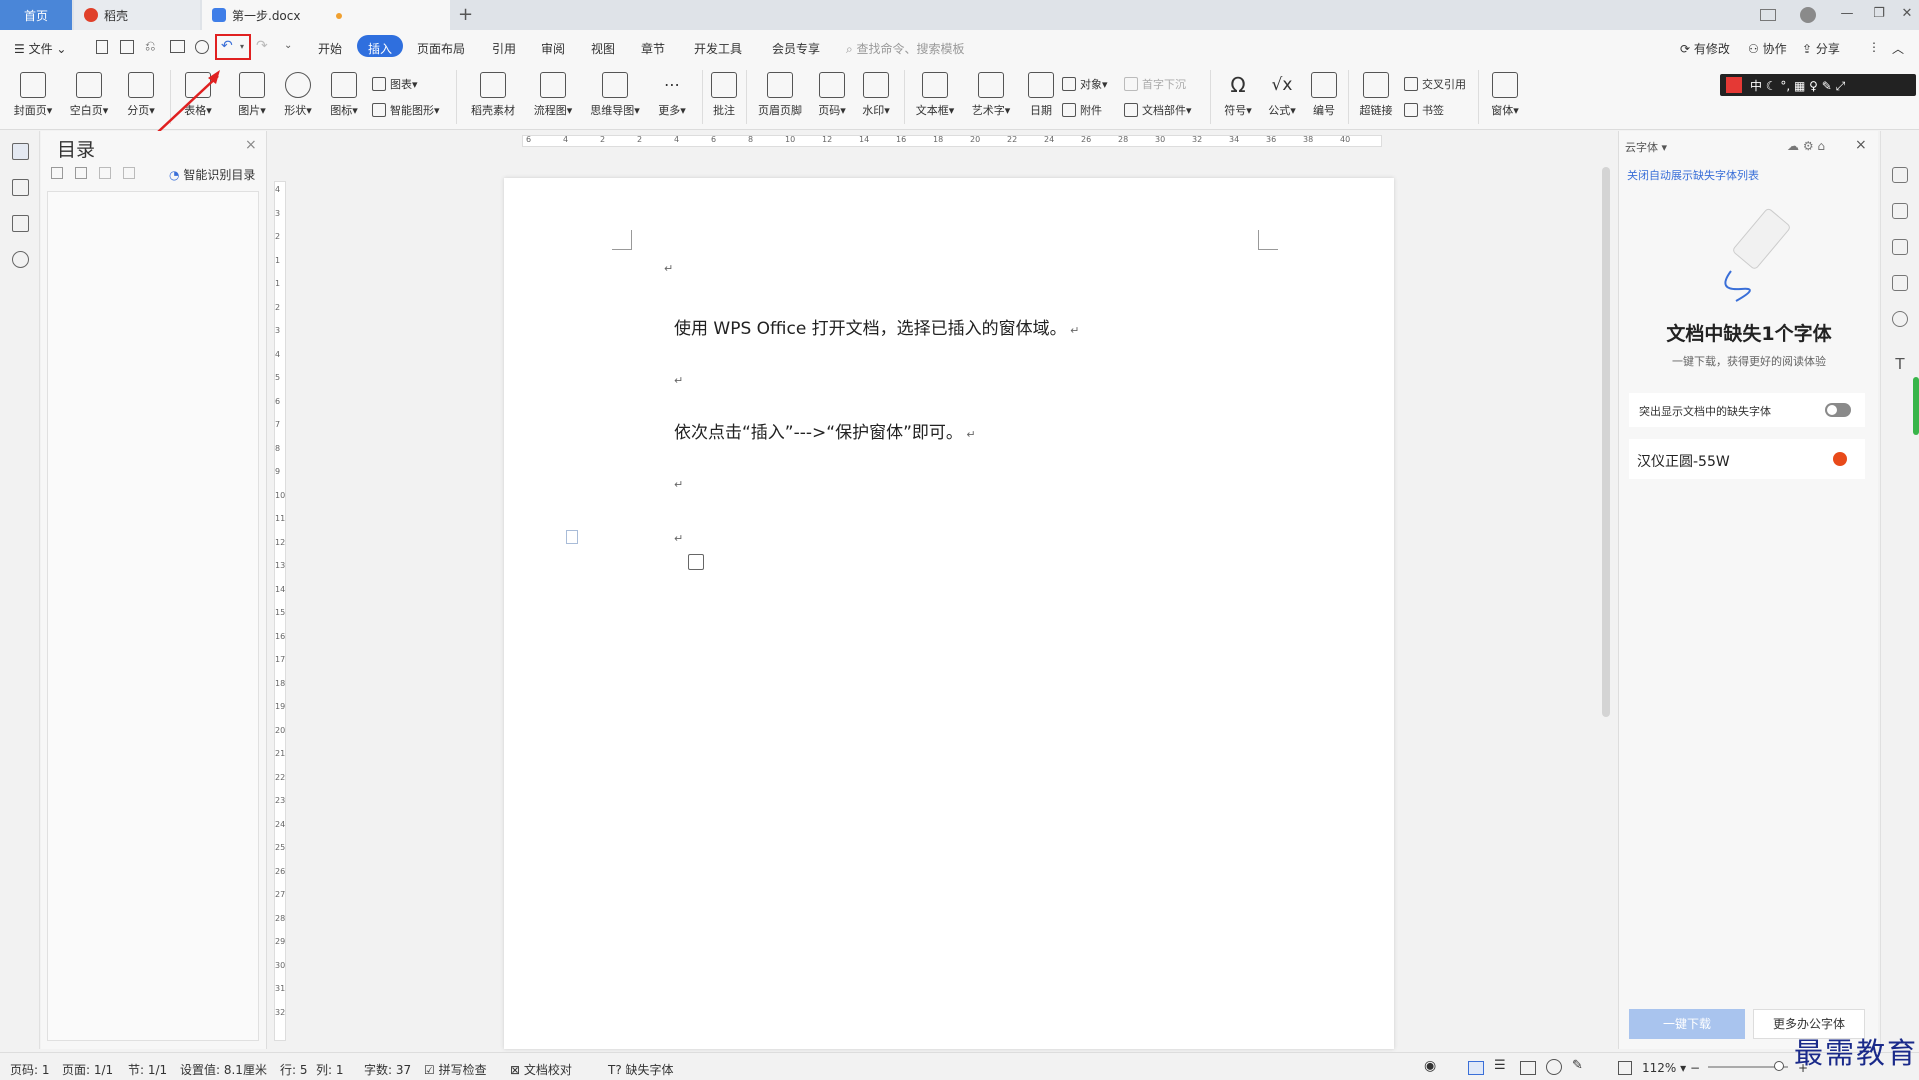  What do you see at coordinates (1430, 1066) in the screenshot?
I see `eye-icon: ◉` at bounding box center [1430, 1066].